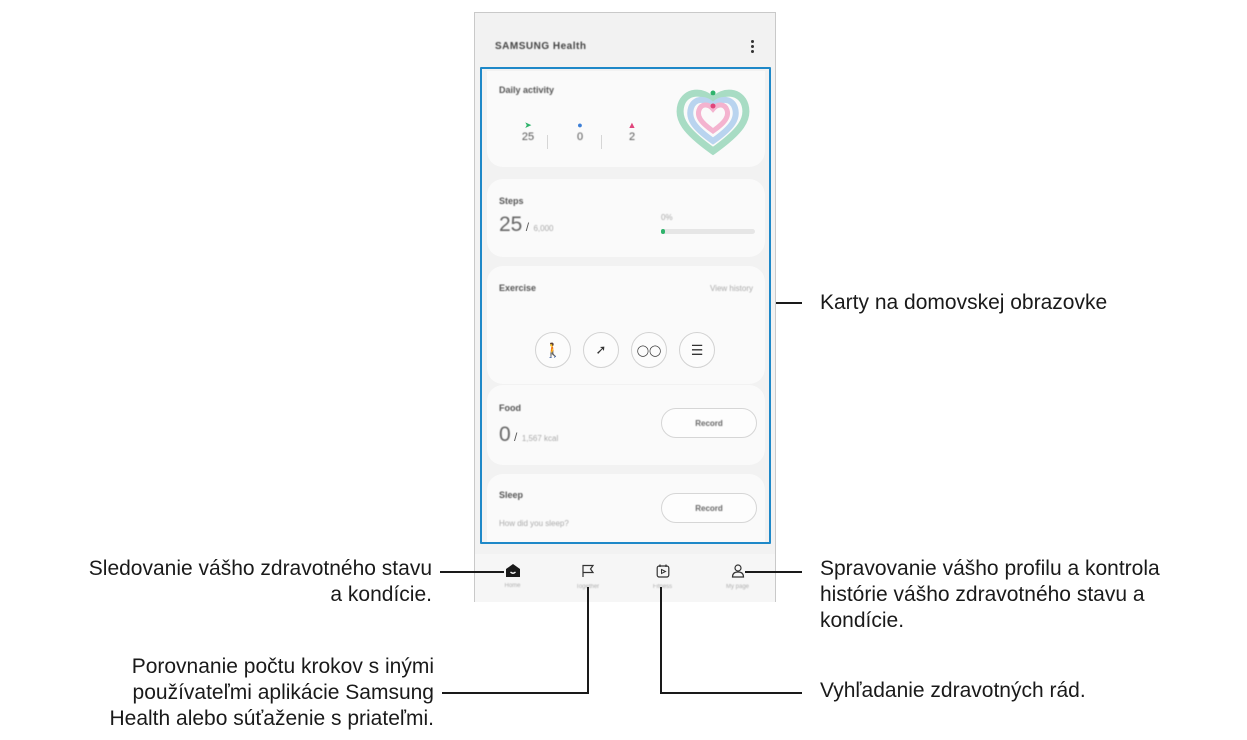  I want to click on more-options-button, so click(752, 46).